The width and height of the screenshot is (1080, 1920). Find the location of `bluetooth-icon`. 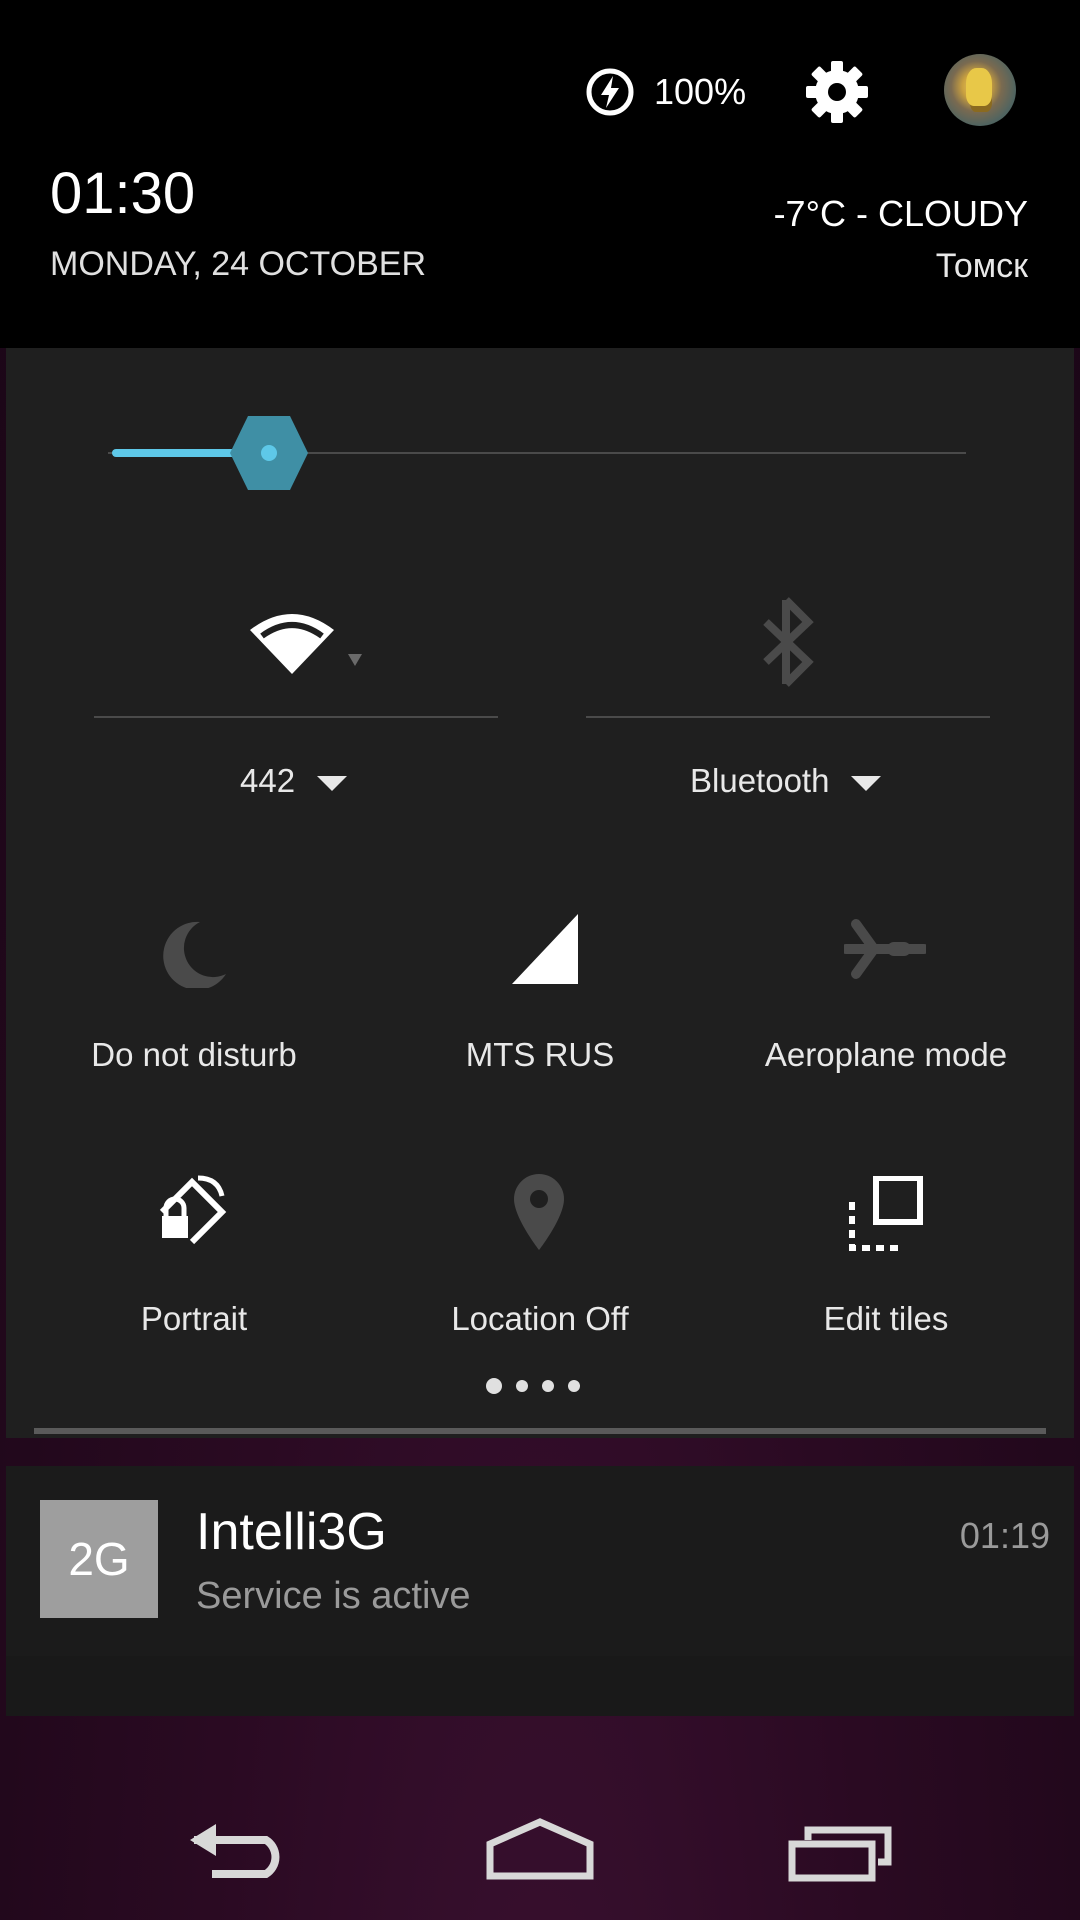

bluetooth-icon is located at coordinates (786, 642).